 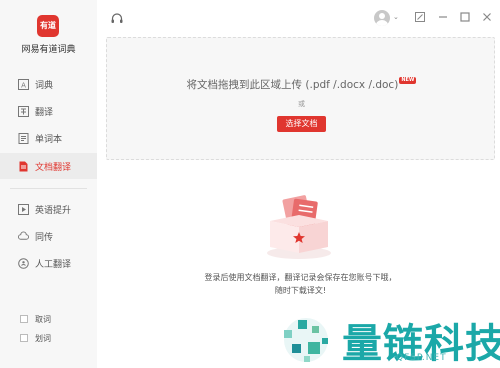 What do you see at coordinates (48, 50) in the screenshot?
I see `app-name: 网易有道词典` at bounding box center [48, 50].